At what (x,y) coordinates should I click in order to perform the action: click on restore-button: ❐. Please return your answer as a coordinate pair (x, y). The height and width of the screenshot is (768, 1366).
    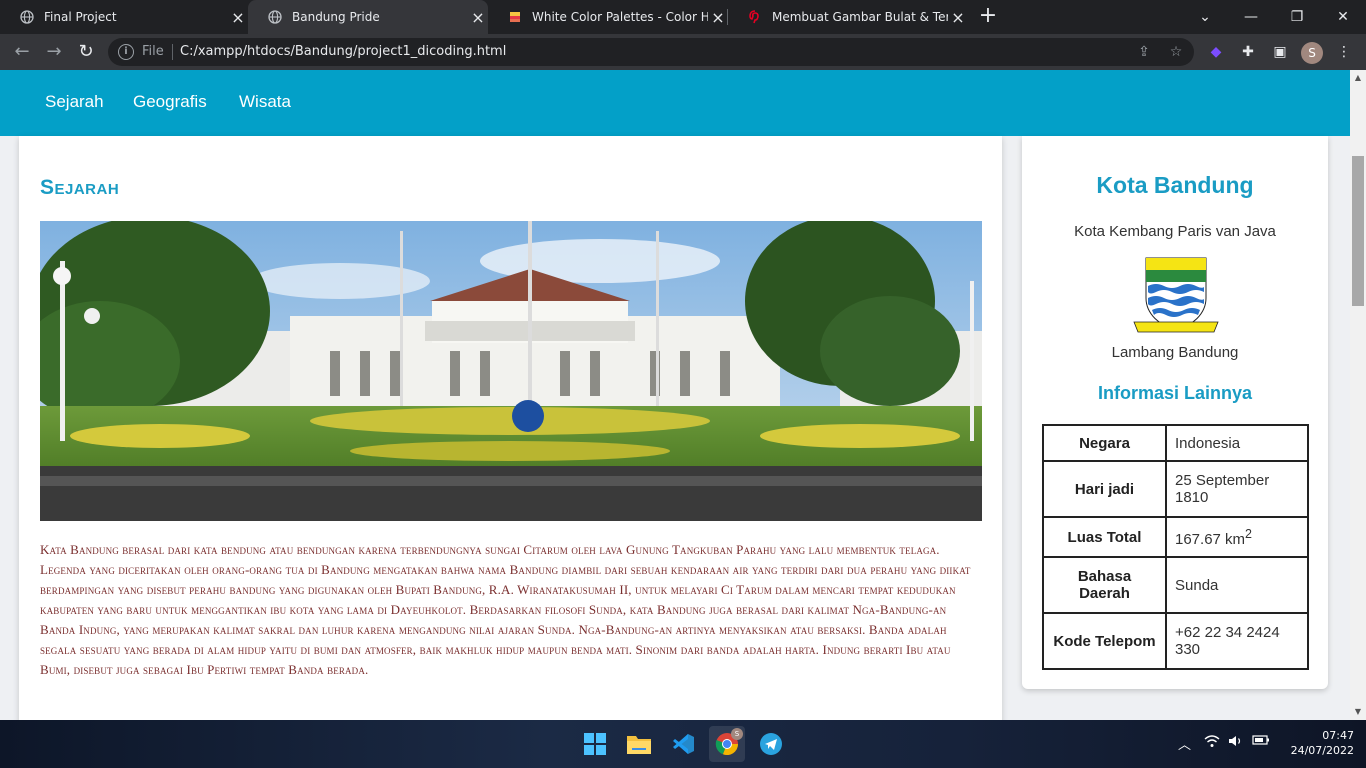
    Looking at the image, I should click on (1297, 17).